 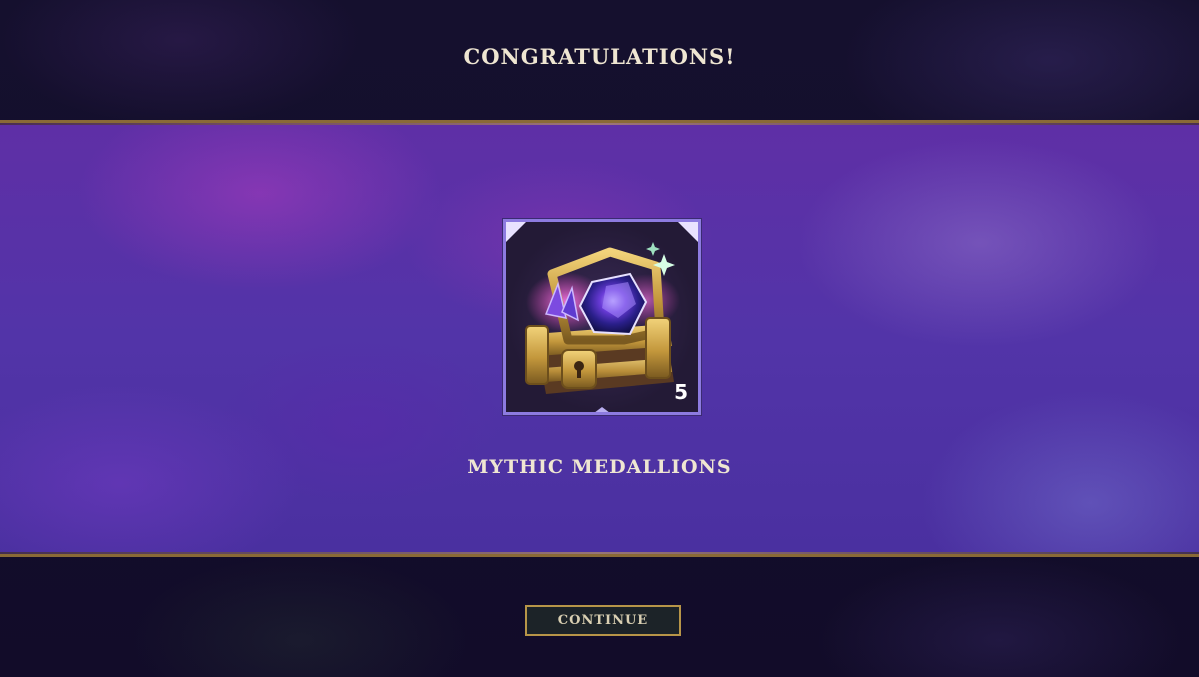 What do you see at coordinates (681, 392) in the screenshot?
I see `reward-count-badge: 5` at bounding box center [681, 392].